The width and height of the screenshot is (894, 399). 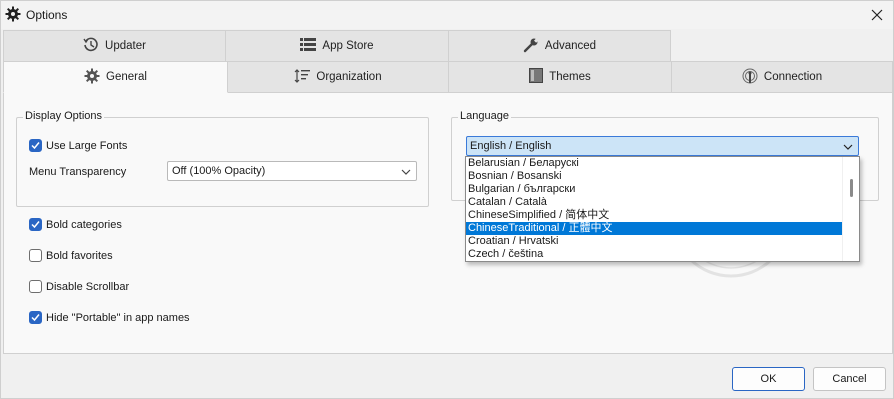 I want to click on tab-label: Updater, so click(x=125, y=46).